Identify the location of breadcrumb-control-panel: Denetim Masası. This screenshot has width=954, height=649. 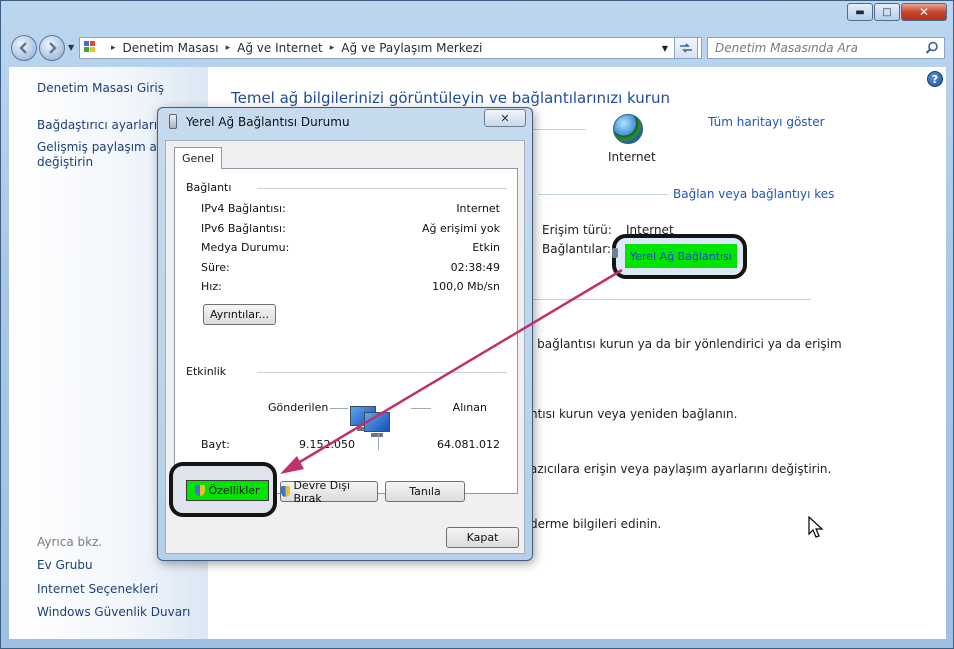
(171, 48).